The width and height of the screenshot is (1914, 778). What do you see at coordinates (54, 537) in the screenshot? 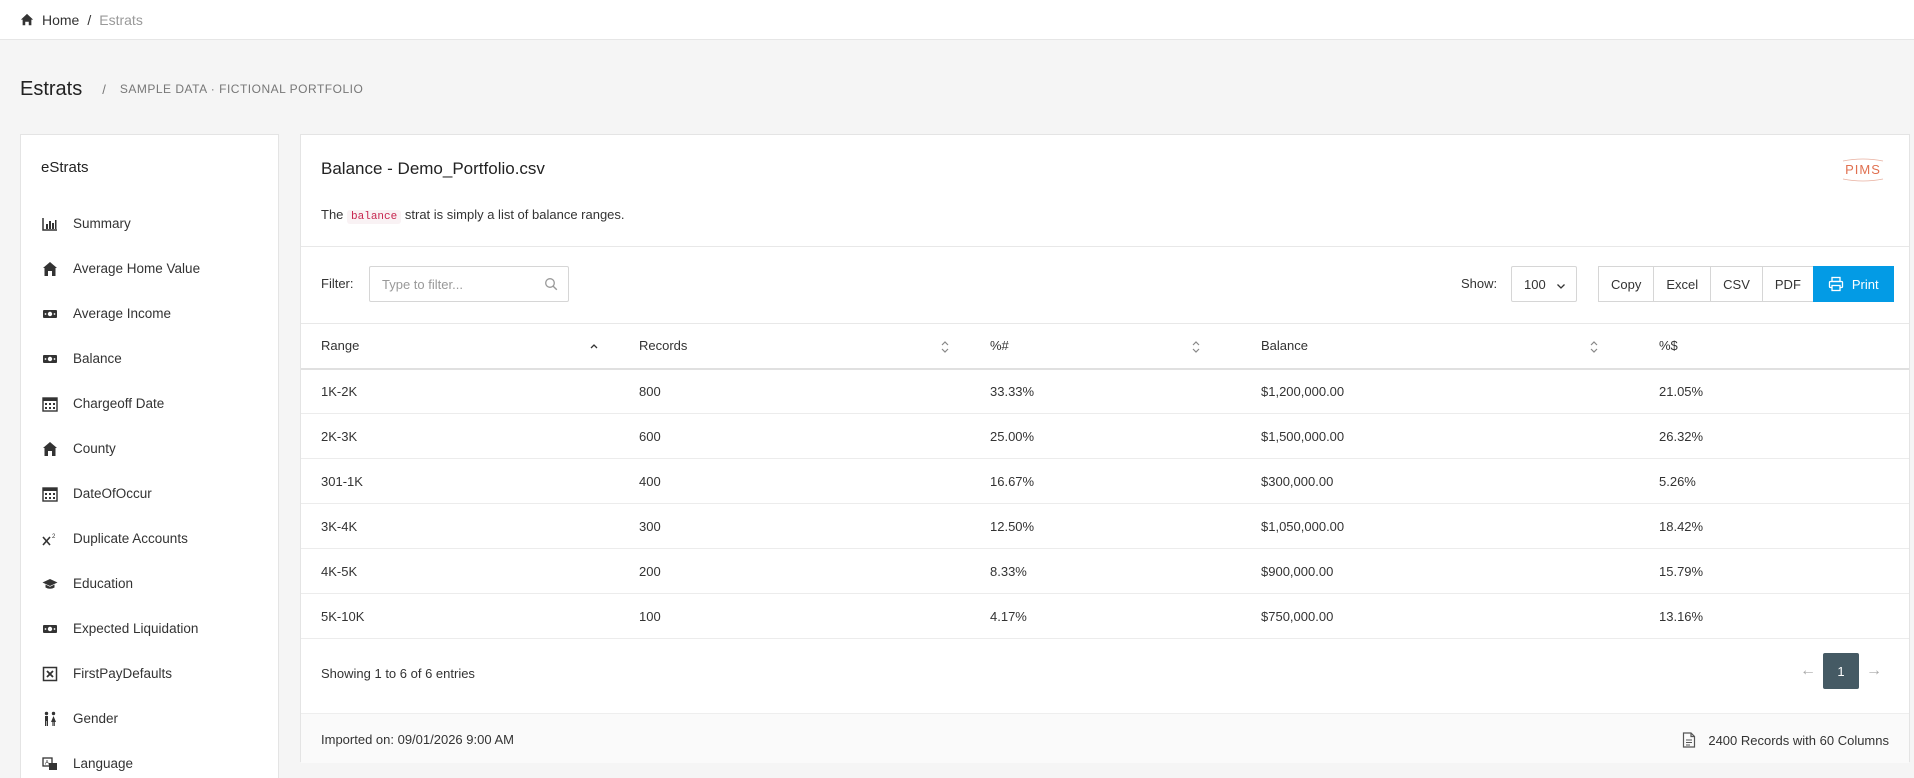
I see `svg-text: 2` at bounding box center [54, 537].